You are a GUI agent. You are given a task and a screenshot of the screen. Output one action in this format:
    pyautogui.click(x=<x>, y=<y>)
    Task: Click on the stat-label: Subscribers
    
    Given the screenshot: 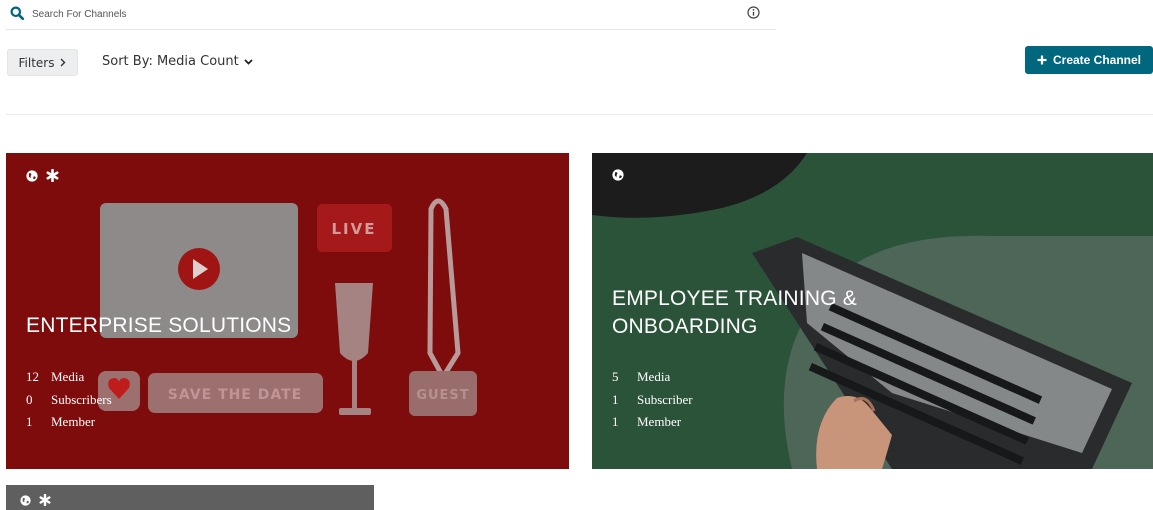 What is the action you would take?
    pyautogui.click(x=81, y=399)
    